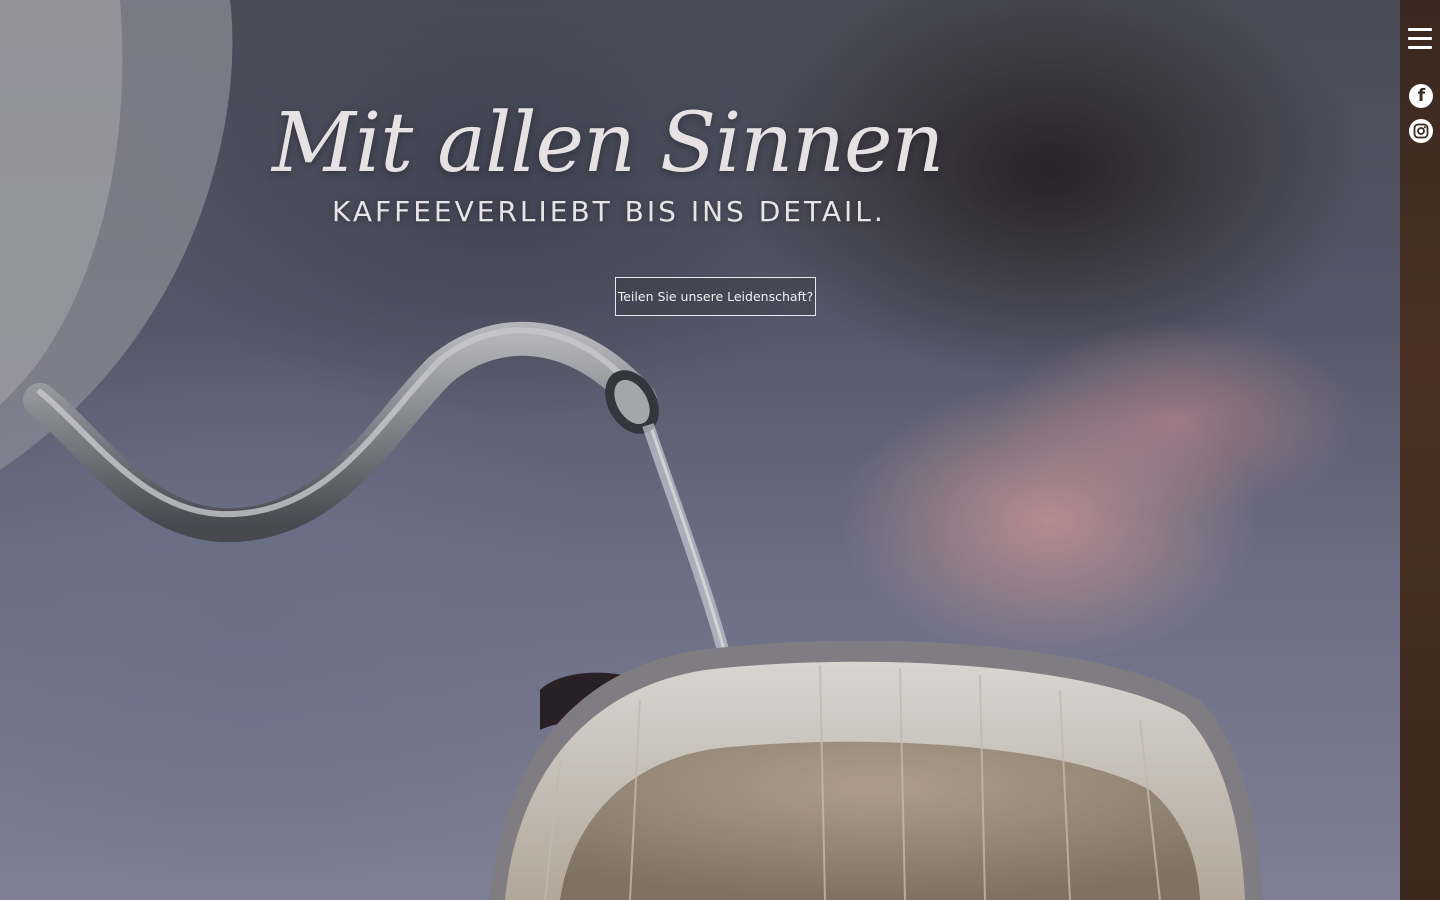 This screenshot has height=900, width=1440. I want to click on share-passion-button: Teilen Sie unsere Leidenschaft?, so click(715, 296).